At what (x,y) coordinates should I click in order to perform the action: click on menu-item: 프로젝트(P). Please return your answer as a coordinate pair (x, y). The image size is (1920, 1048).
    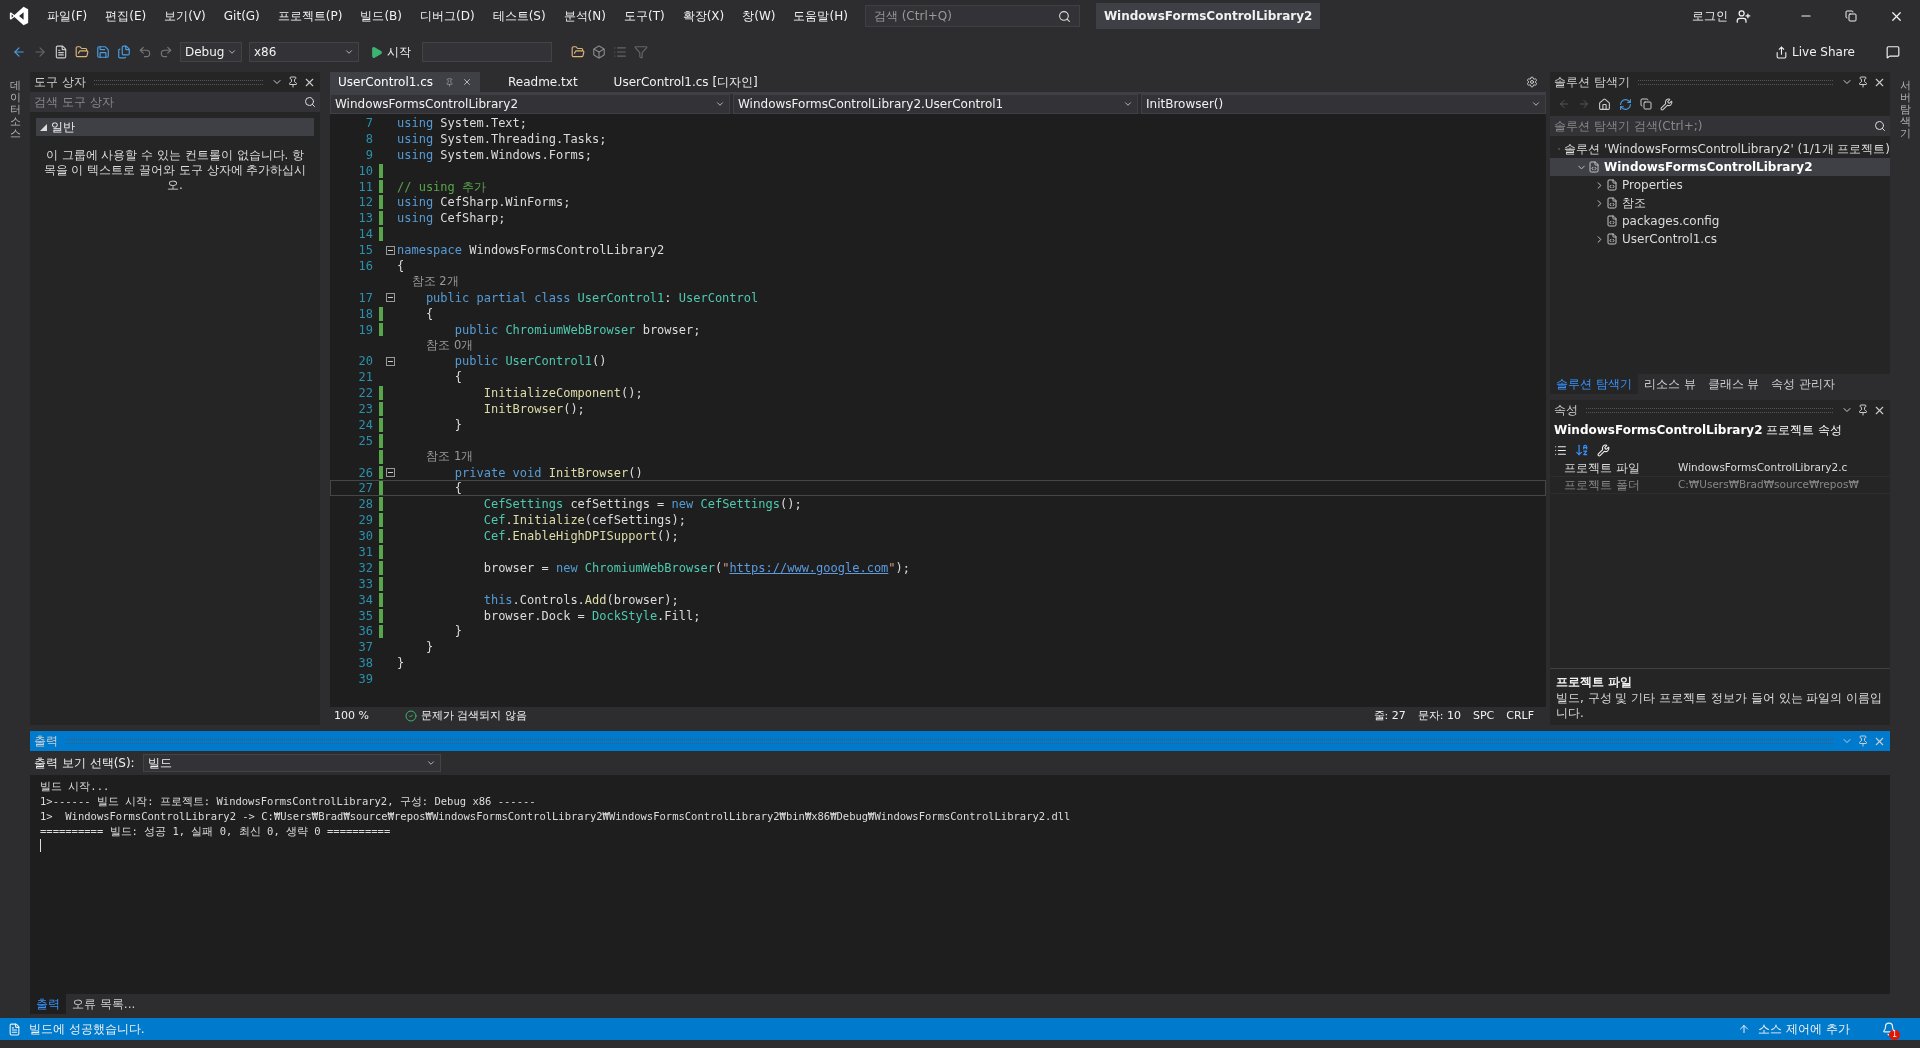
    Looking at the image, I should click on (310, 16).